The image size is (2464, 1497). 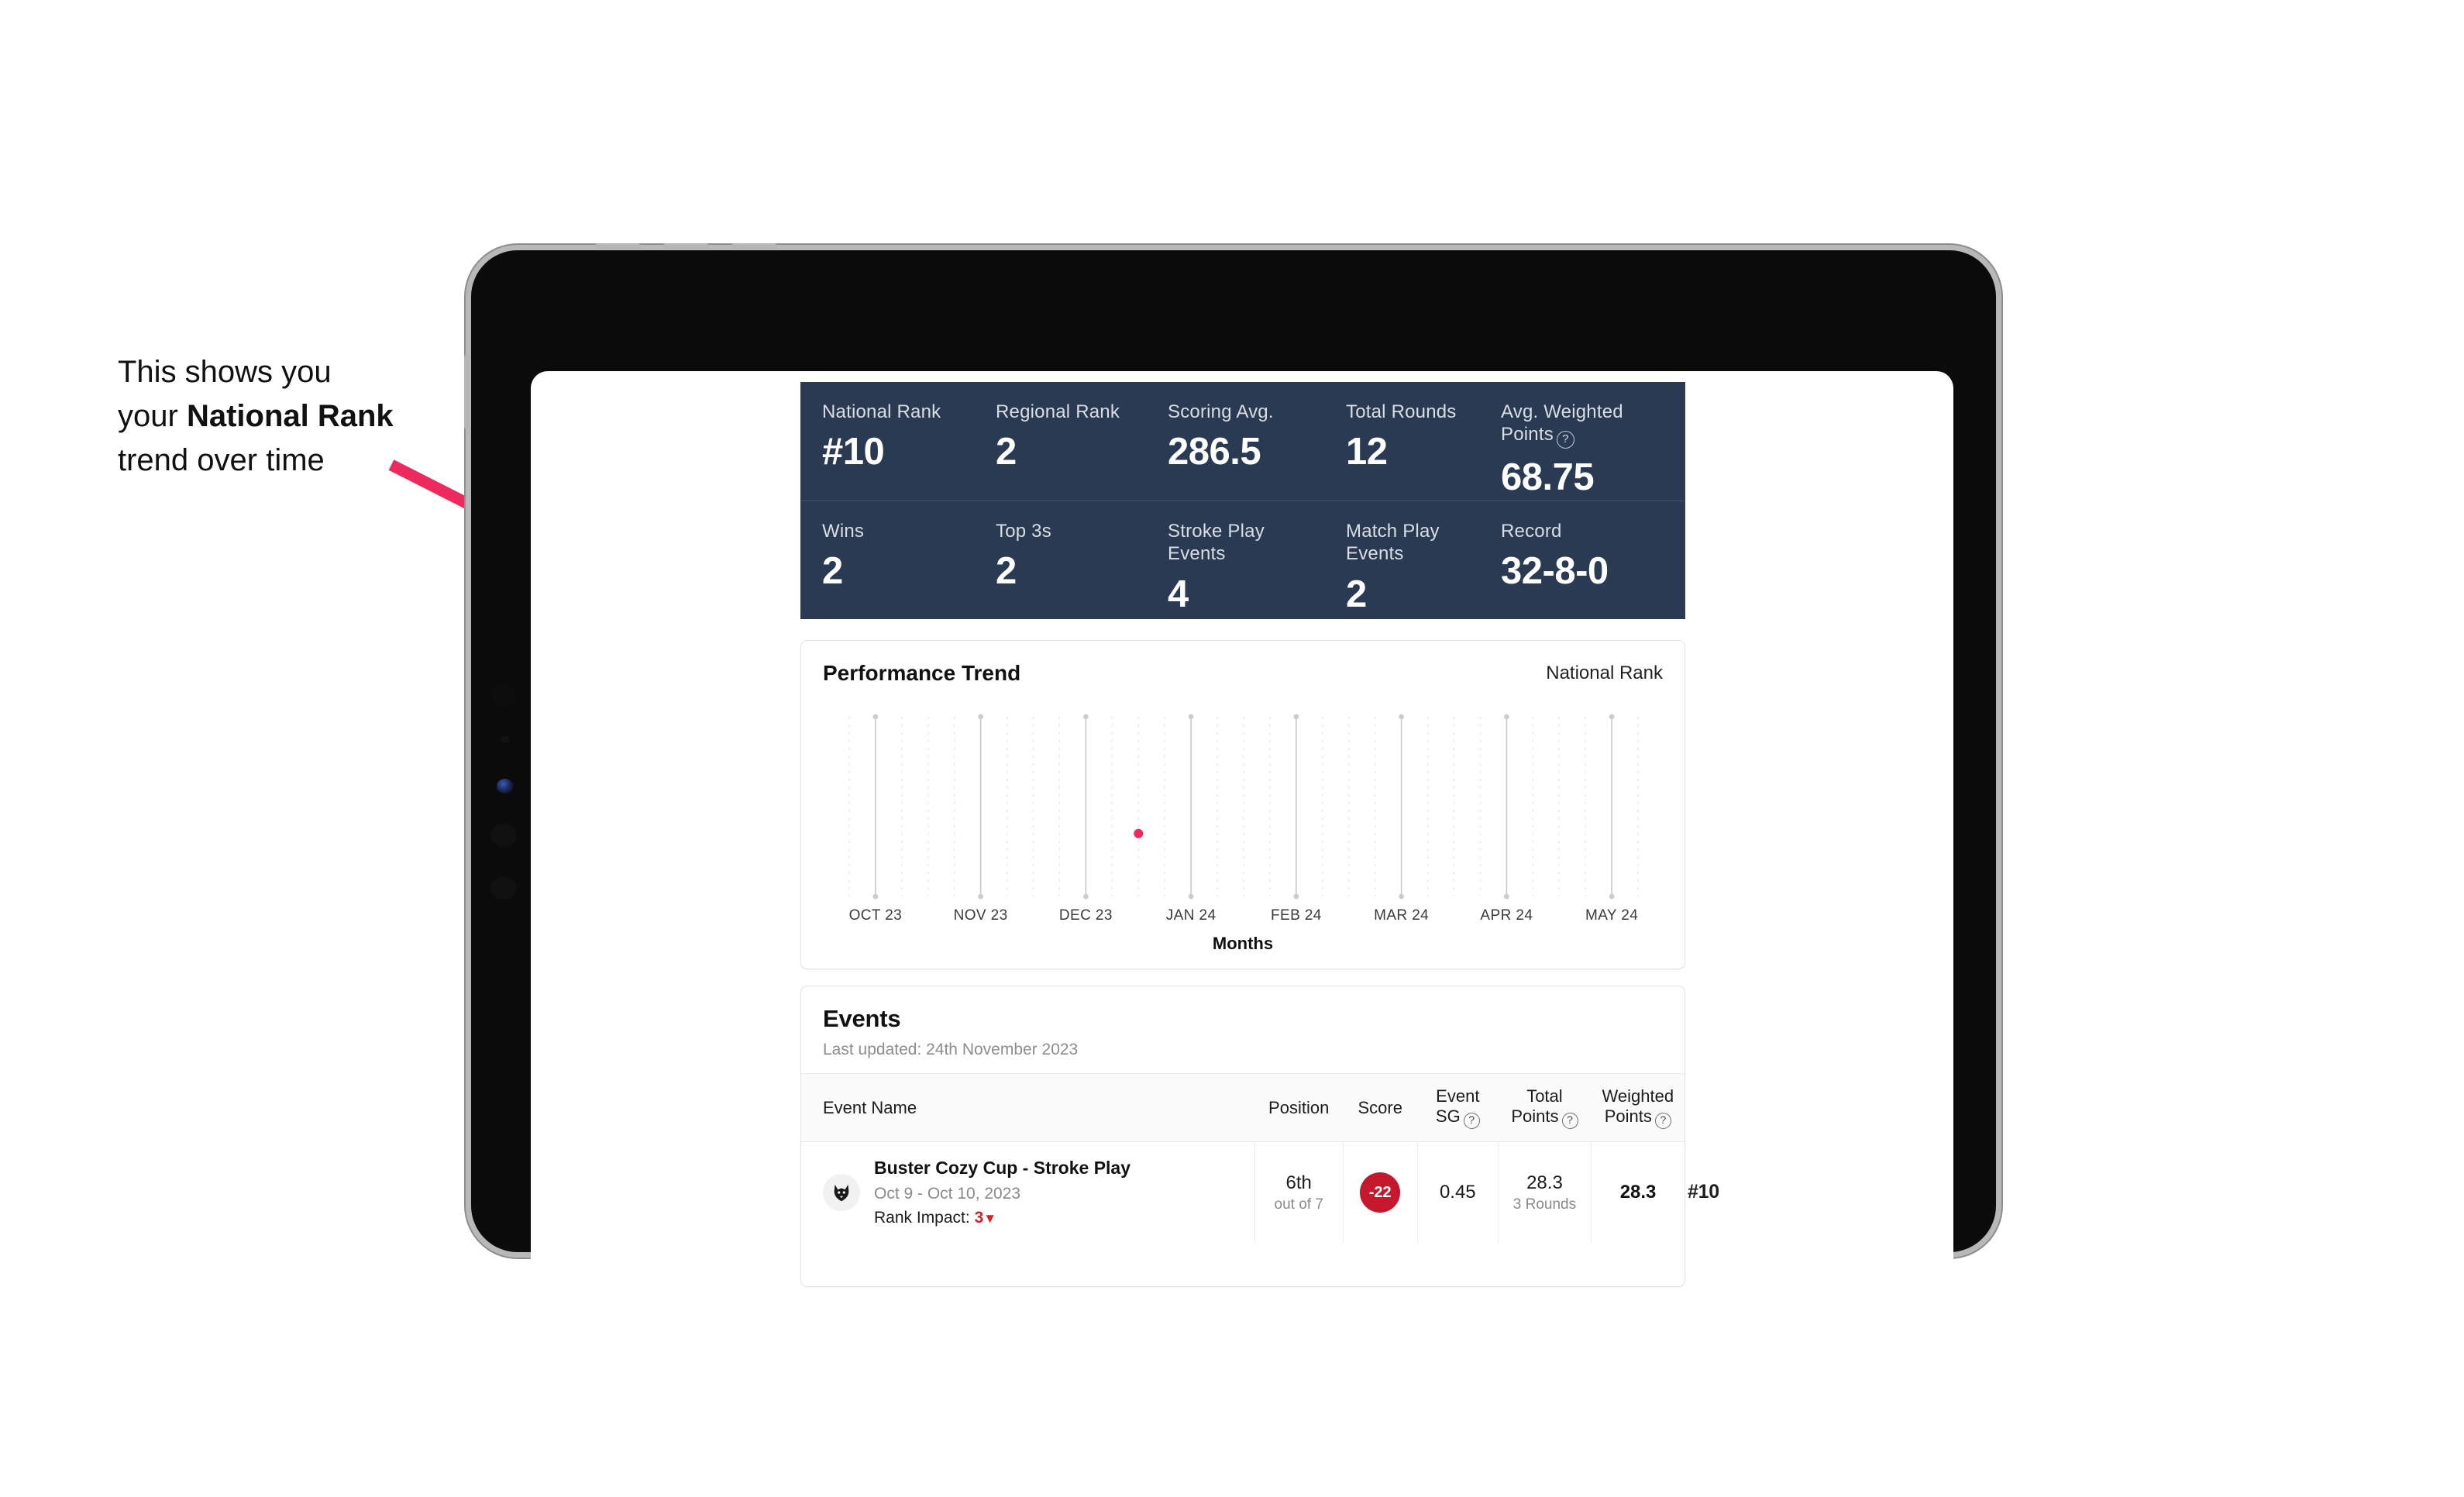 I want to click on column-weighted-points: Weighted Points?, so click(x=1638, y=1108).